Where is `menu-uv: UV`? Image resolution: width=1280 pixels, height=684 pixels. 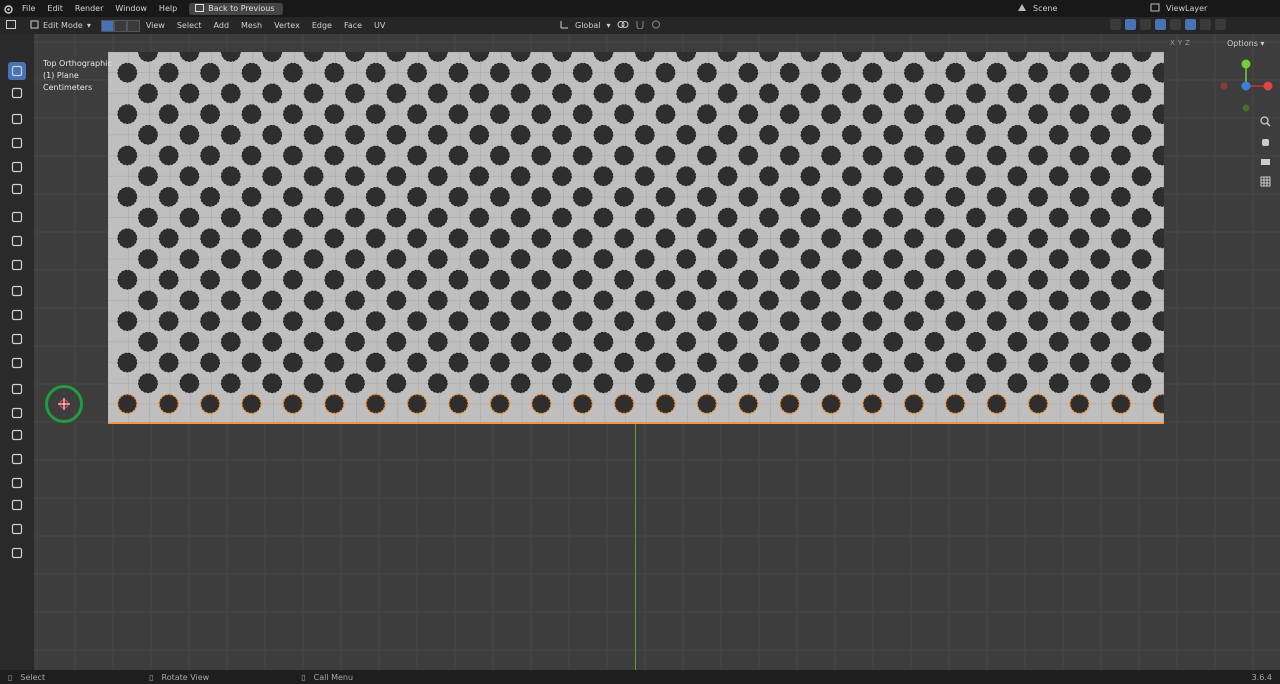 menu-uv: UV is located at coordinates (379, 25).